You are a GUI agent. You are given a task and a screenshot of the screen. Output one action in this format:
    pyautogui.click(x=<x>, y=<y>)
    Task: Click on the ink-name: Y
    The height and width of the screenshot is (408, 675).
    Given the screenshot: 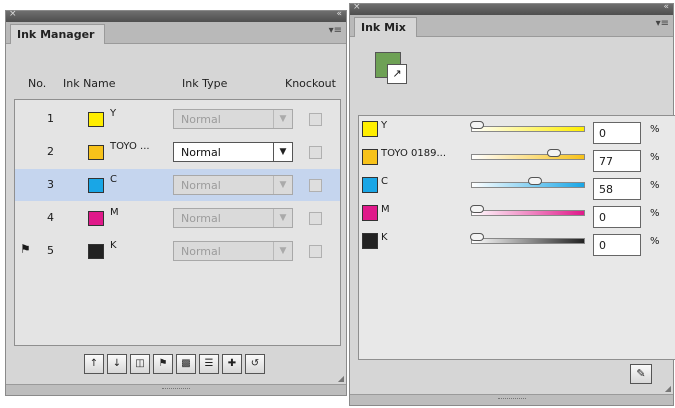 What is the action you would take?
    pyautogui.click(x=384, y=125)
    